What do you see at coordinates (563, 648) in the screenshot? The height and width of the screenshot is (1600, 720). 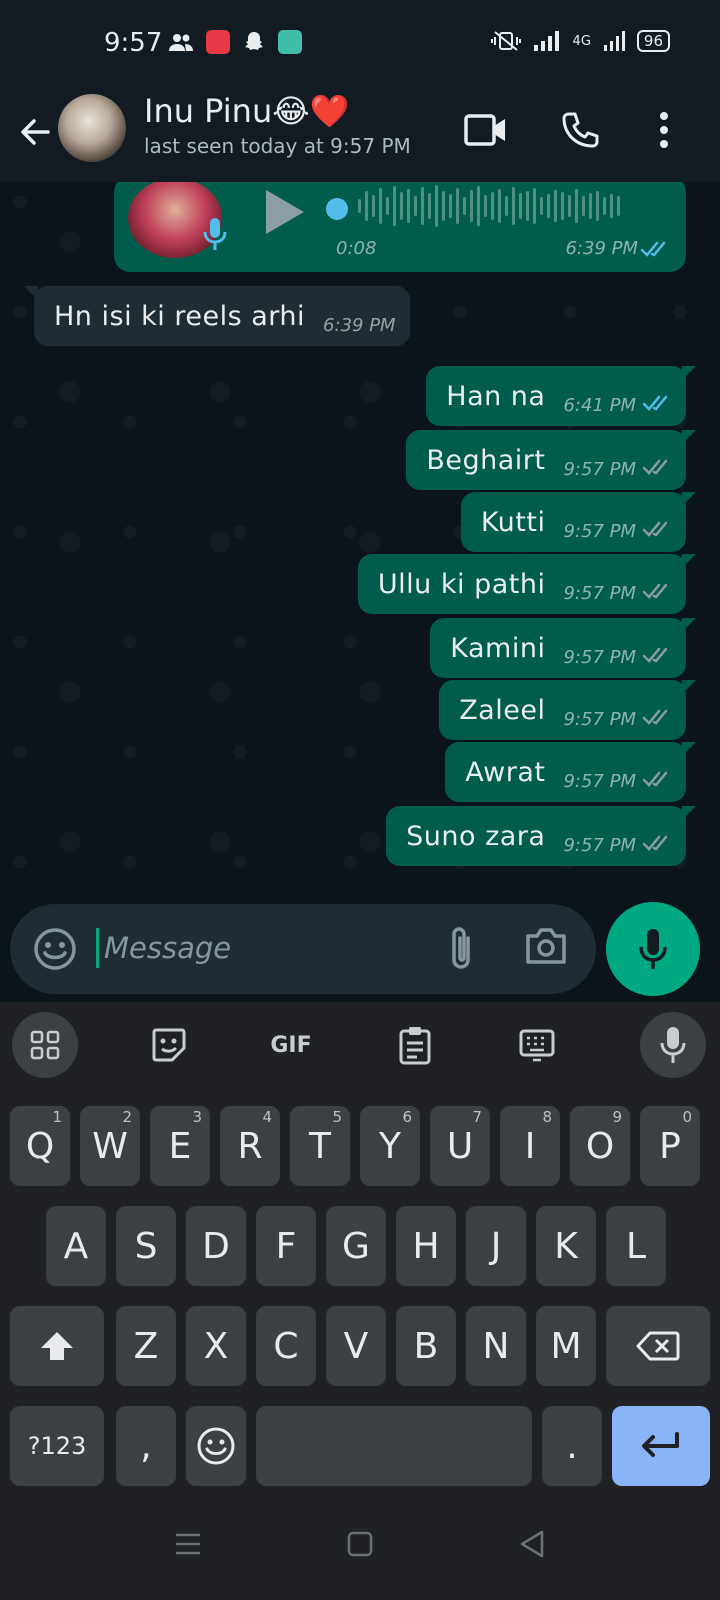 I see `outgoing-message: Kamini 9:57 PM` at bounding box center [563, 648].